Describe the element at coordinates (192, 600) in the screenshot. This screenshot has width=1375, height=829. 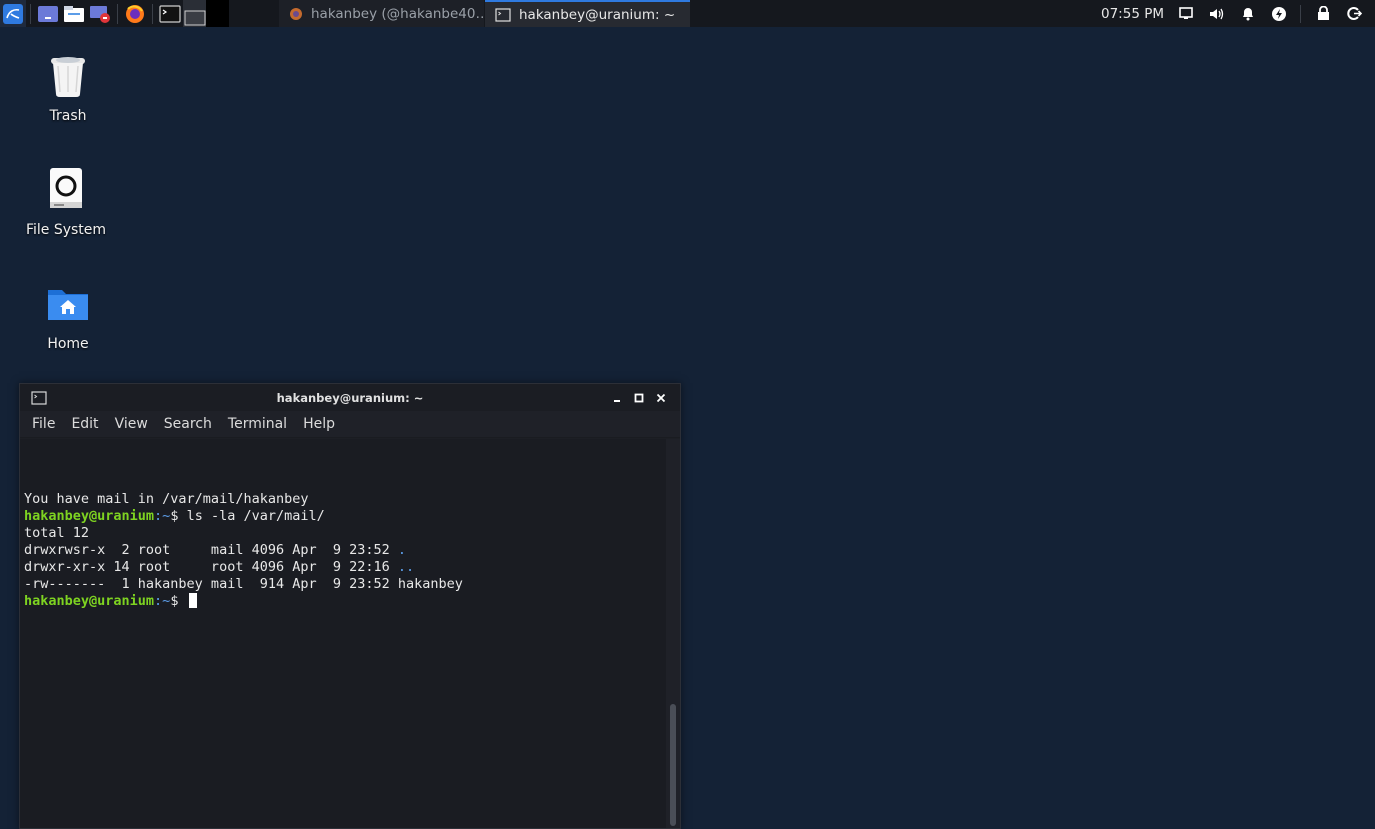
I see `text-cursor` at that location.